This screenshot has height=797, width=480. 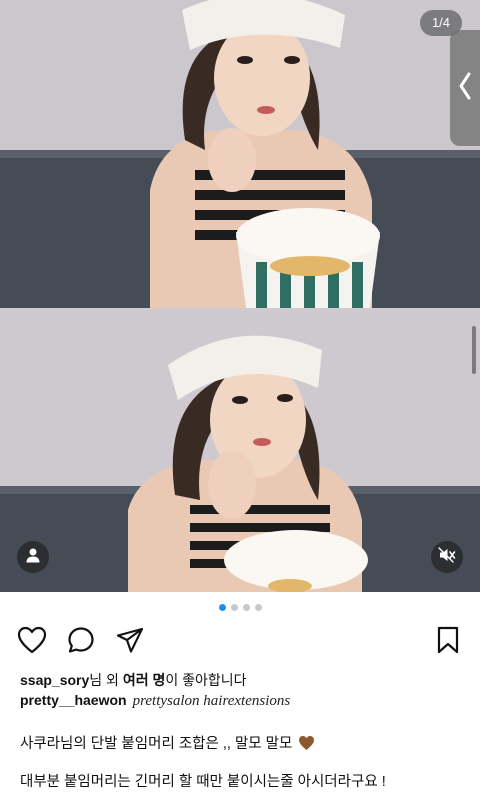 What do you see at coordinates (54, 680) in the screenshot?
I see `liker-username: ssap_sory` at bounding box center [54, 680].